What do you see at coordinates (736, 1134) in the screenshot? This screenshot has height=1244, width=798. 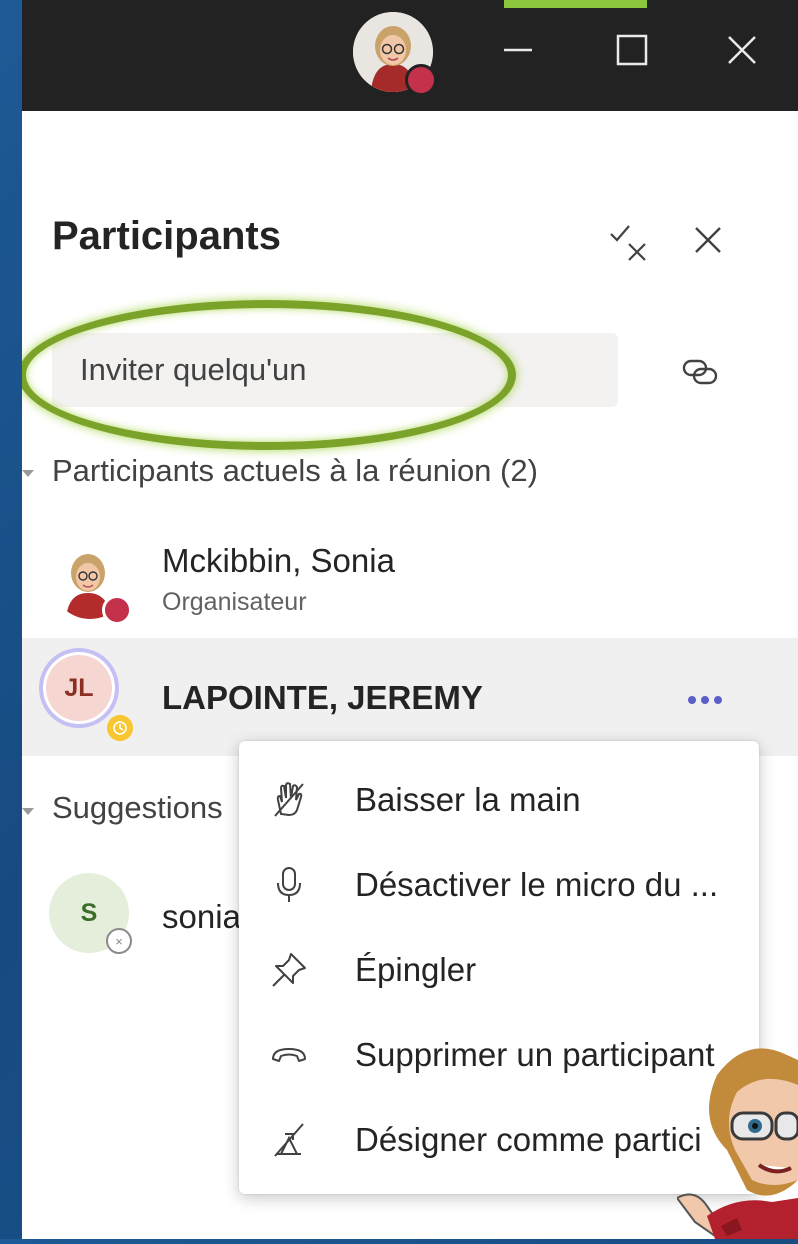 I see `presenter-bitmoji-image` at bounding box center [736, 1134].